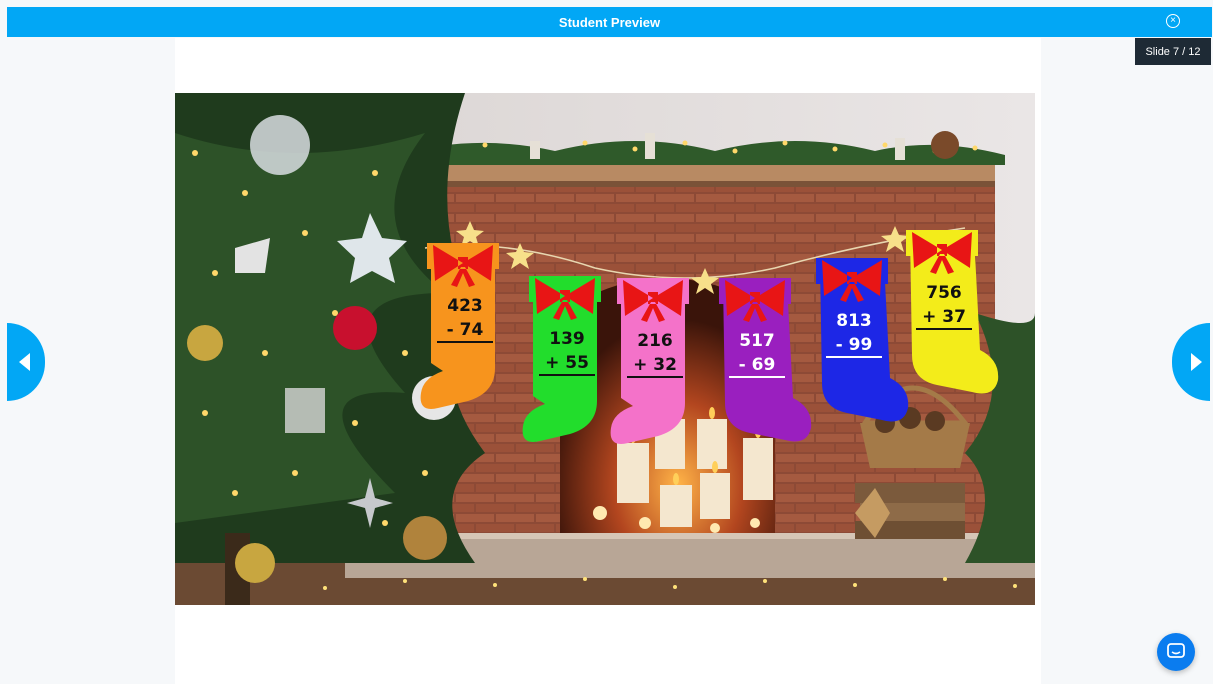 This screenshot has height=684, width=1213. What do you see at coordinates (757, 341) in the screenshot?
I see `stocking-top-number: 517` at bounding box center [757, 341].